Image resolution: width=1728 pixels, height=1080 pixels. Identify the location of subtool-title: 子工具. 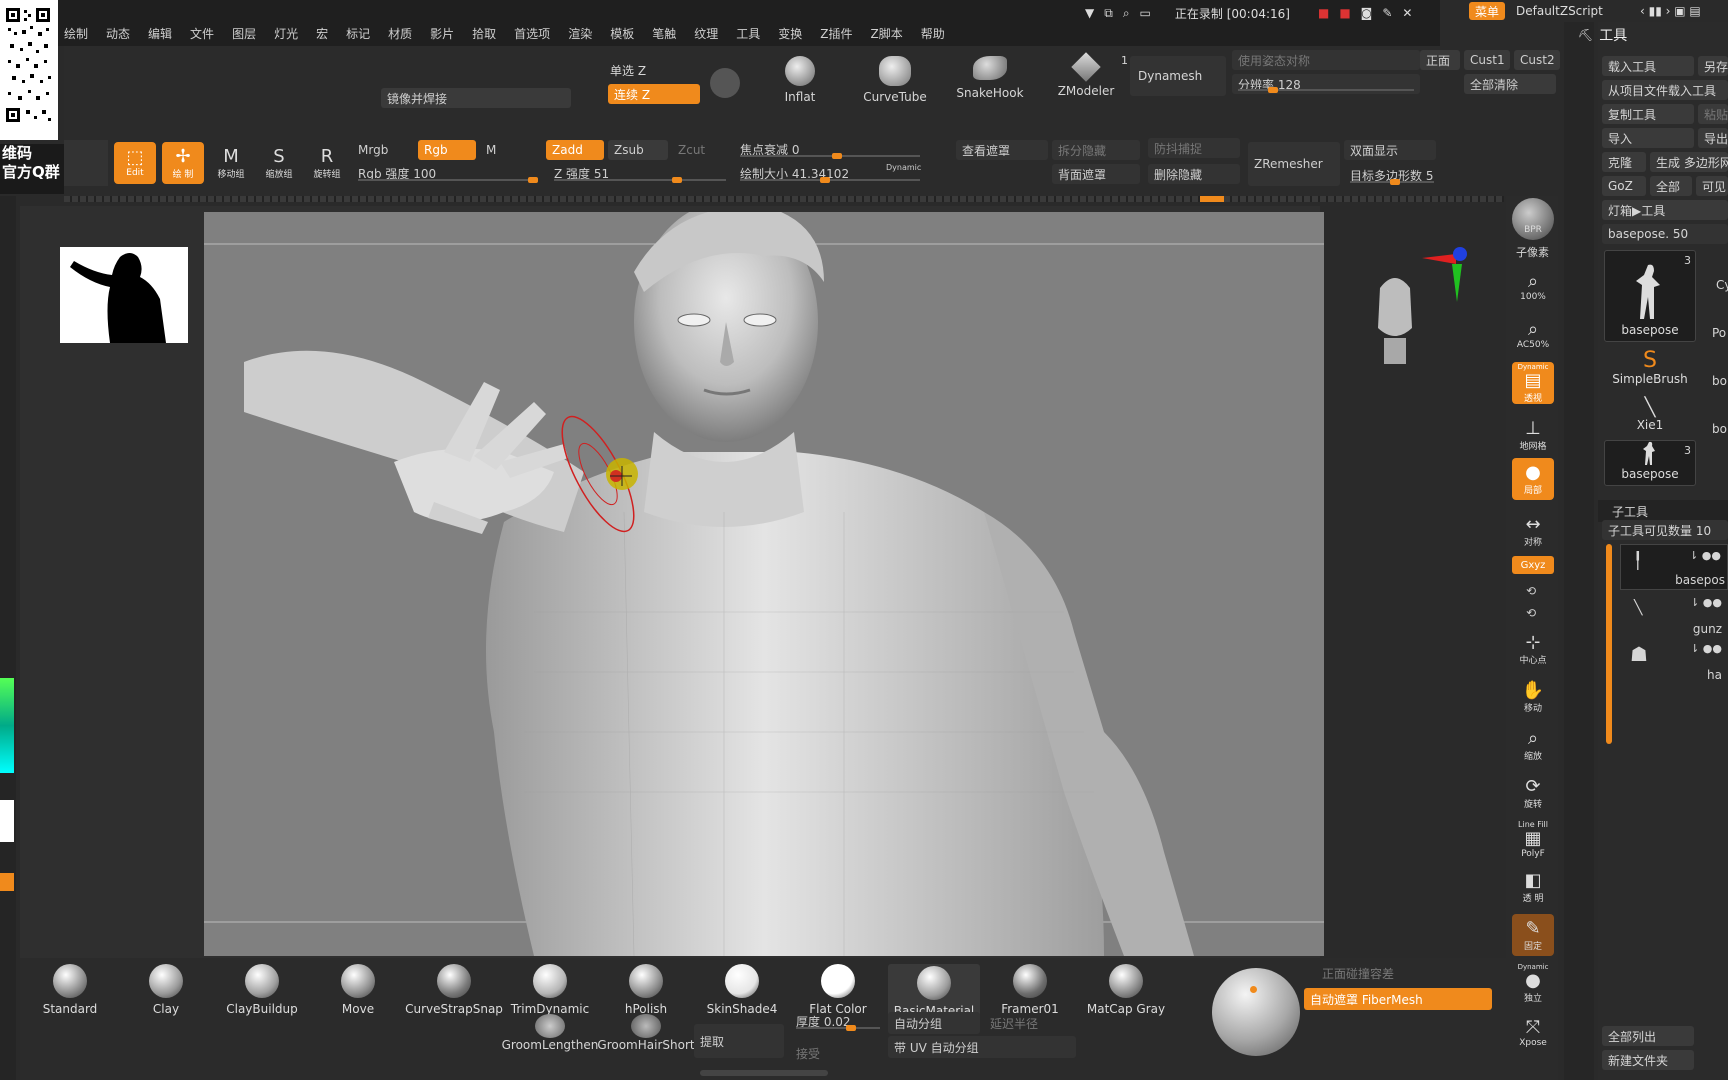
(1630, 511).